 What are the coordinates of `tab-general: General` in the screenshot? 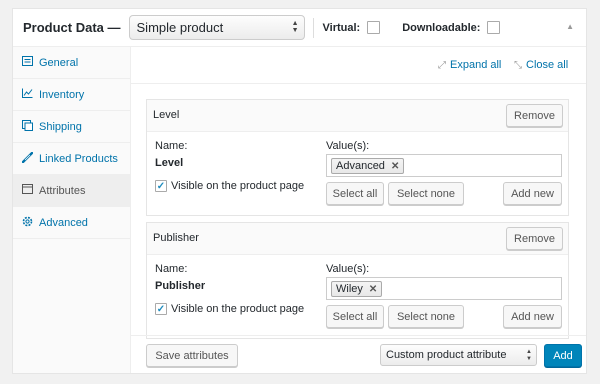 It's located at (71, 63).